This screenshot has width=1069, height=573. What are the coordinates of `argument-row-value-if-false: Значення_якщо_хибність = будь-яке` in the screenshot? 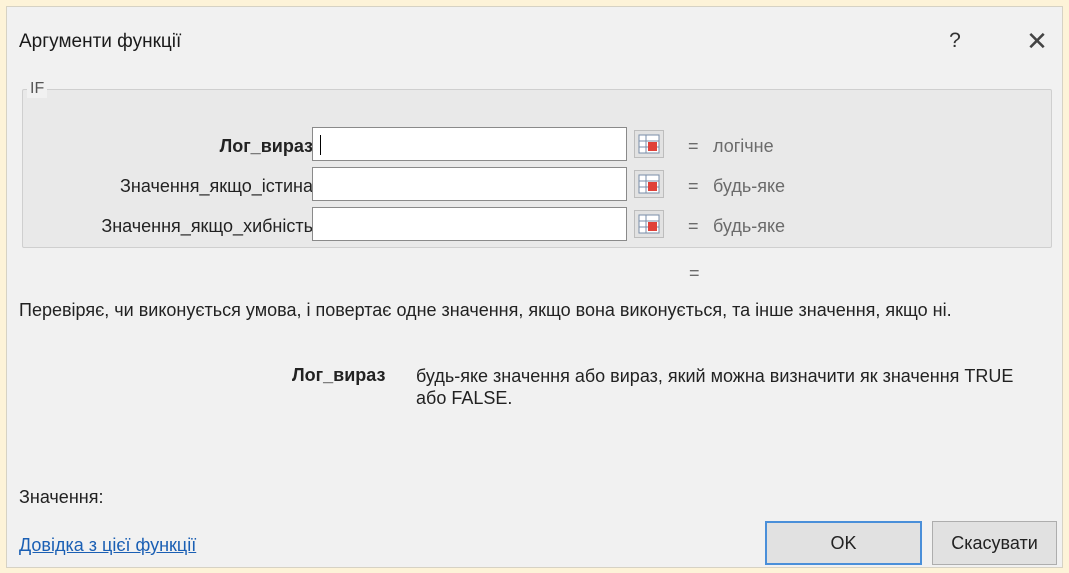 It's located at (538, 226).